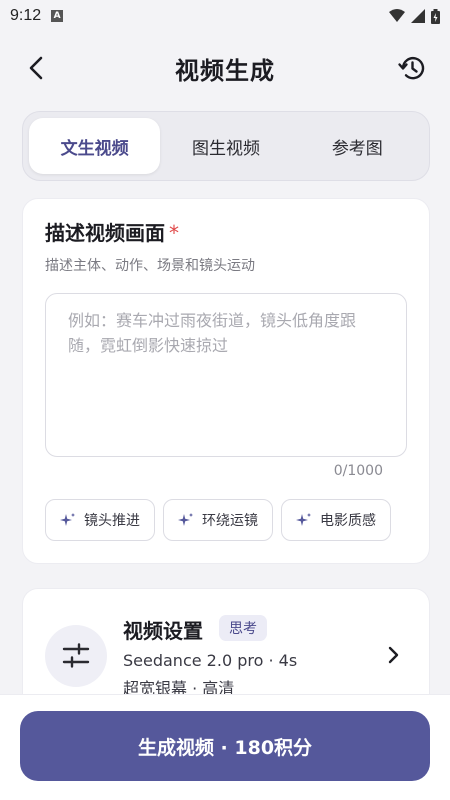 Image resolution: width=450 pixels, height=800 pixels. What do you see at coordinates (397, 15) in the screenshot?
I see `wifi-icon` at bounding box center [397, 15].